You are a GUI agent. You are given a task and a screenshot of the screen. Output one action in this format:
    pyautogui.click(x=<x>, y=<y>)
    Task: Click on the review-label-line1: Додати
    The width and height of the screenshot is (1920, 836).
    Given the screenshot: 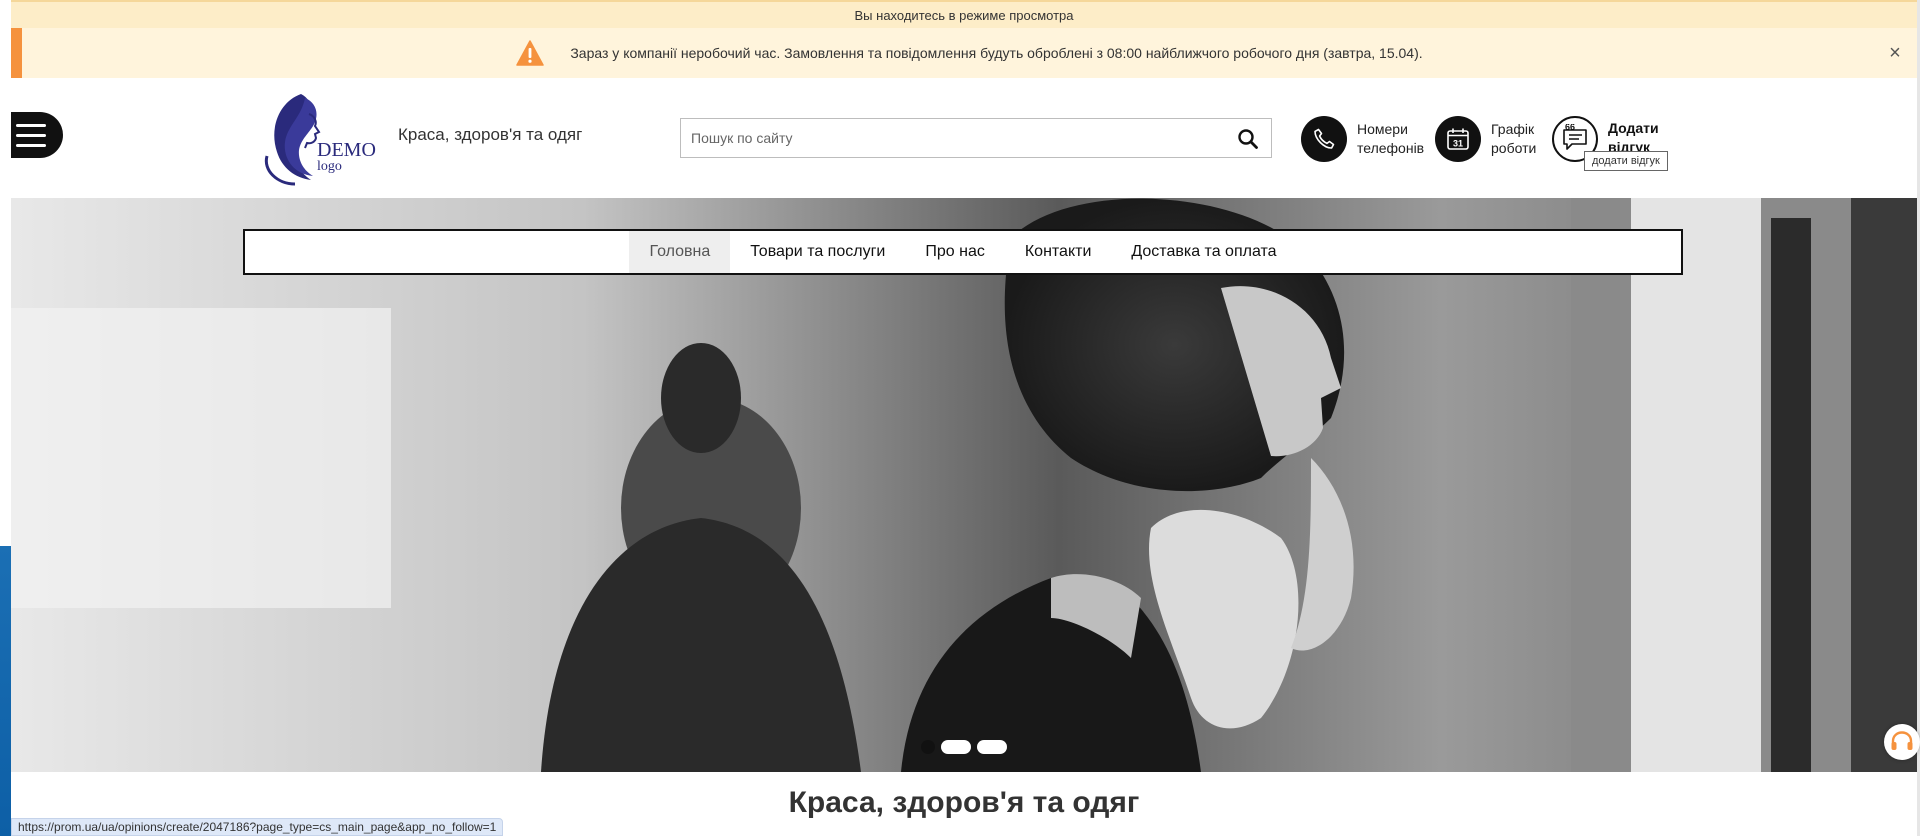 What is the action you would take?
    pyautogui.click(x=1633, y=128)
    